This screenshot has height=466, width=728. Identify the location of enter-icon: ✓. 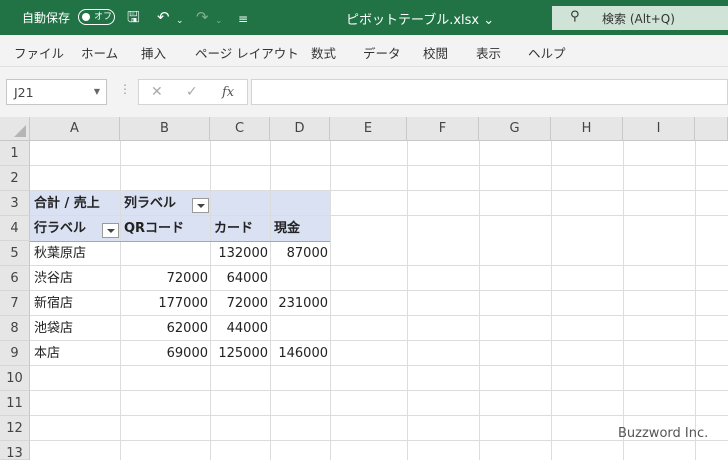
(192, 92).